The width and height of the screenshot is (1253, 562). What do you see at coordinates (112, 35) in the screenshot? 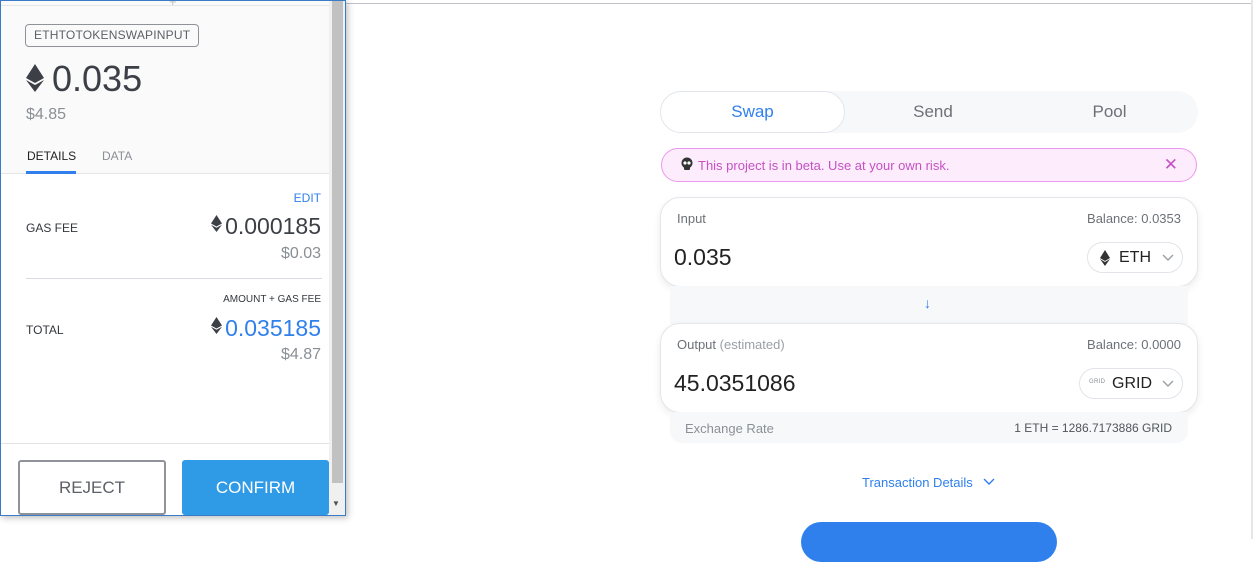
I see `method-badge: ETHTOTOKENSWAPINPUT` at bounding box center [112, 35].